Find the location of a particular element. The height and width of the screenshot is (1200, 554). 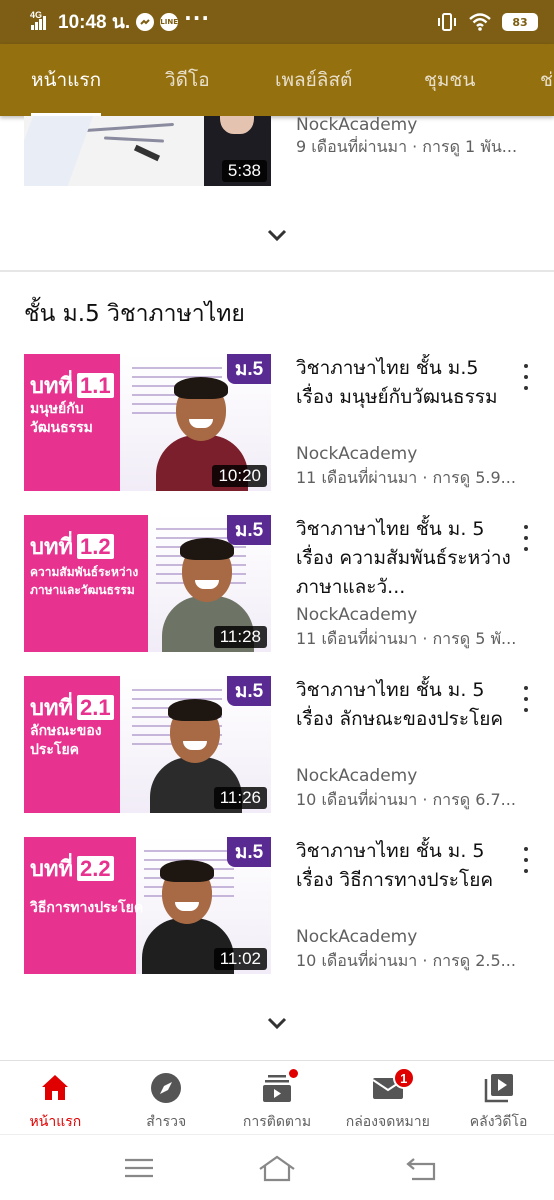

tab-channels-label: ช่ is located at coordinates (546, 80).